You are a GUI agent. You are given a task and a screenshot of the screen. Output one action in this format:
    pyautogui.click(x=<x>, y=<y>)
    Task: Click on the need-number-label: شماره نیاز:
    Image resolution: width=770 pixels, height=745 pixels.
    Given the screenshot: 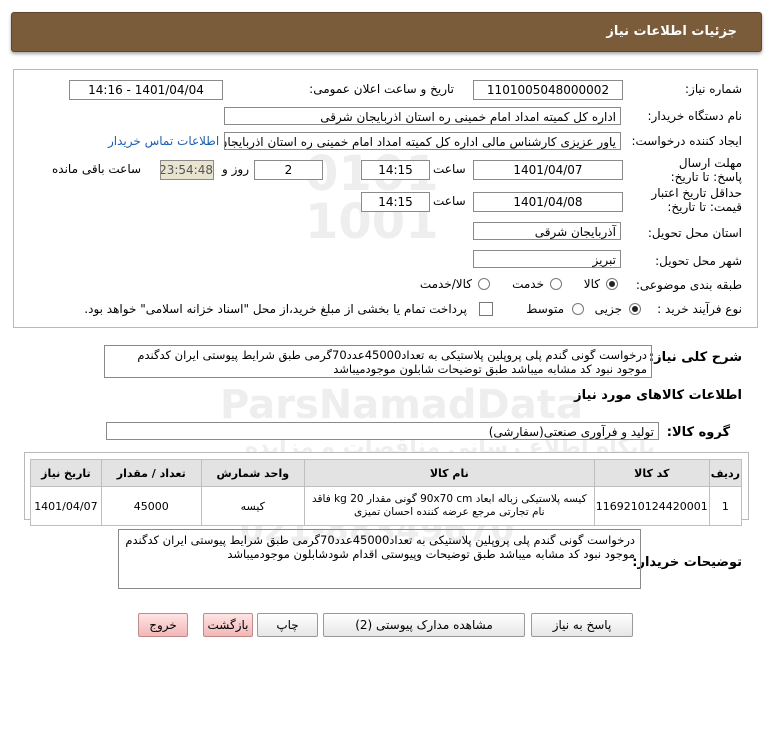 What is the action you would take?
    pyautogui.click(x=713, y=89)
    